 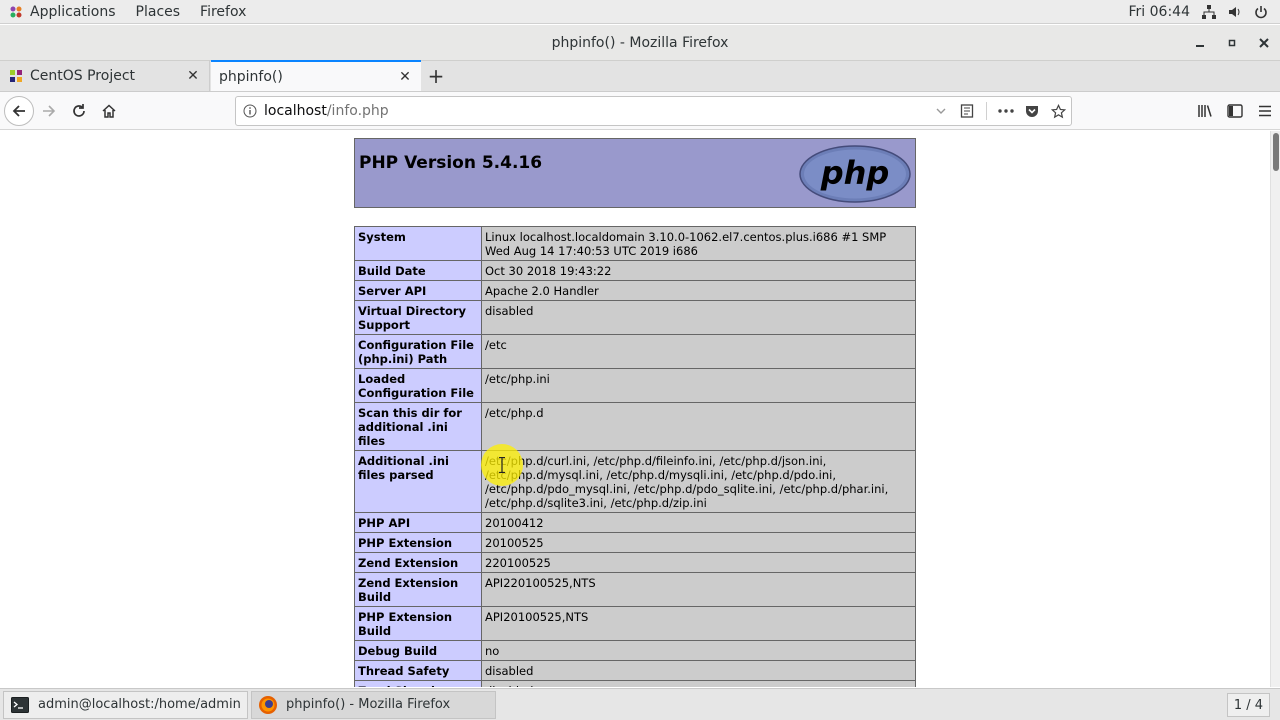 What do you see at coordinates (1232, 43) in the screenshot?
I see `maximize-button` at bounding box center [1232, 43].